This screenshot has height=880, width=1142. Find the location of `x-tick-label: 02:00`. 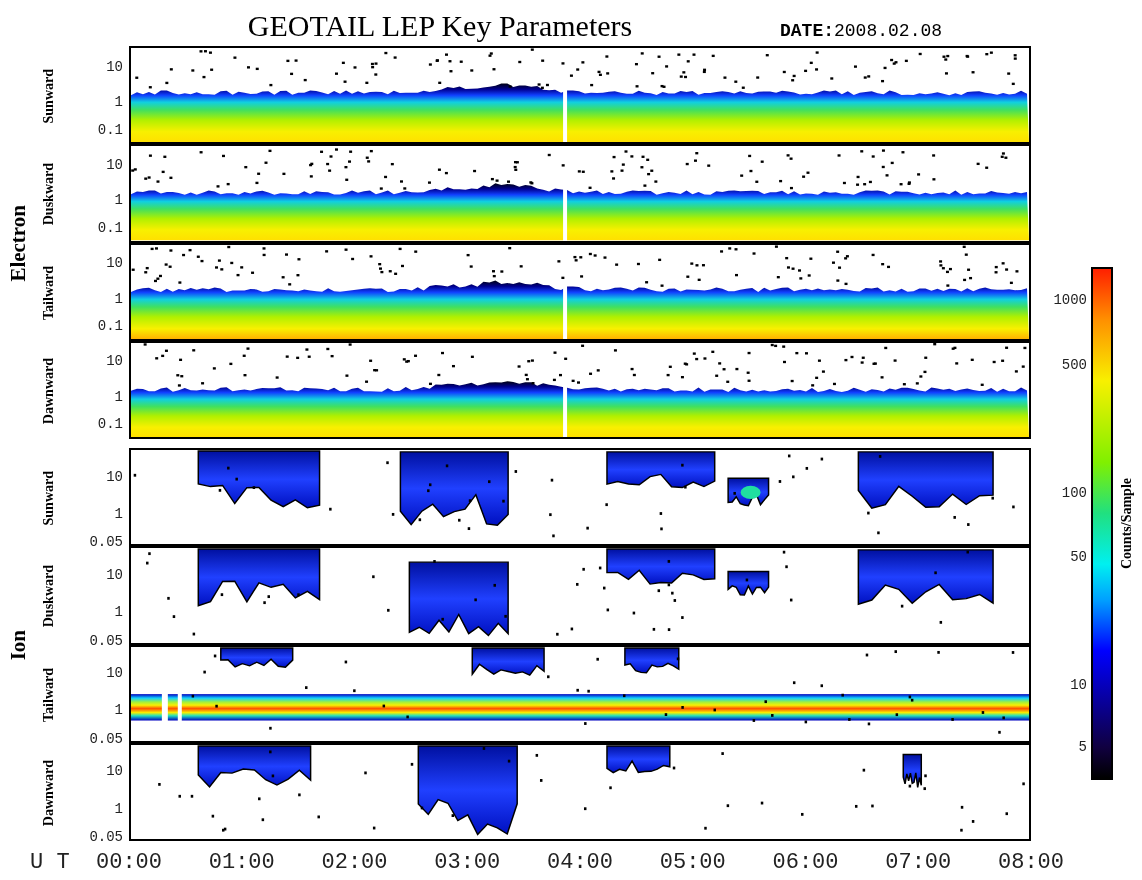

x-tick-label: 02:00 is located at coordinates (354, 862).